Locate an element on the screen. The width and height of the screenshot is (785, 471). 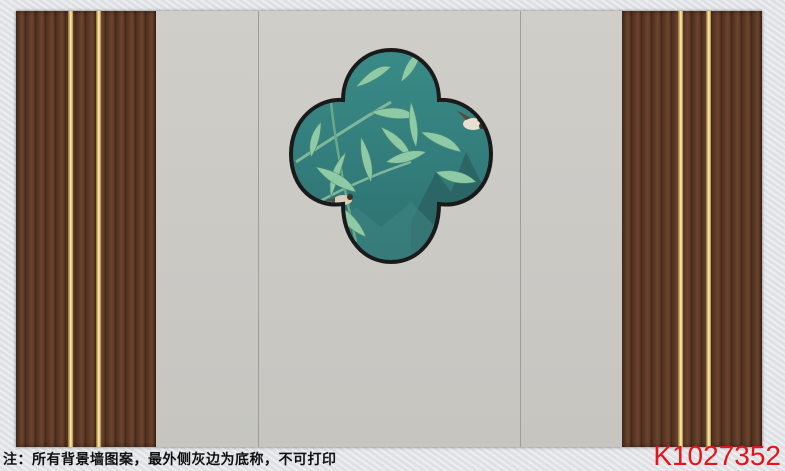
gray-panel-left is located at coordinates (207, 229).